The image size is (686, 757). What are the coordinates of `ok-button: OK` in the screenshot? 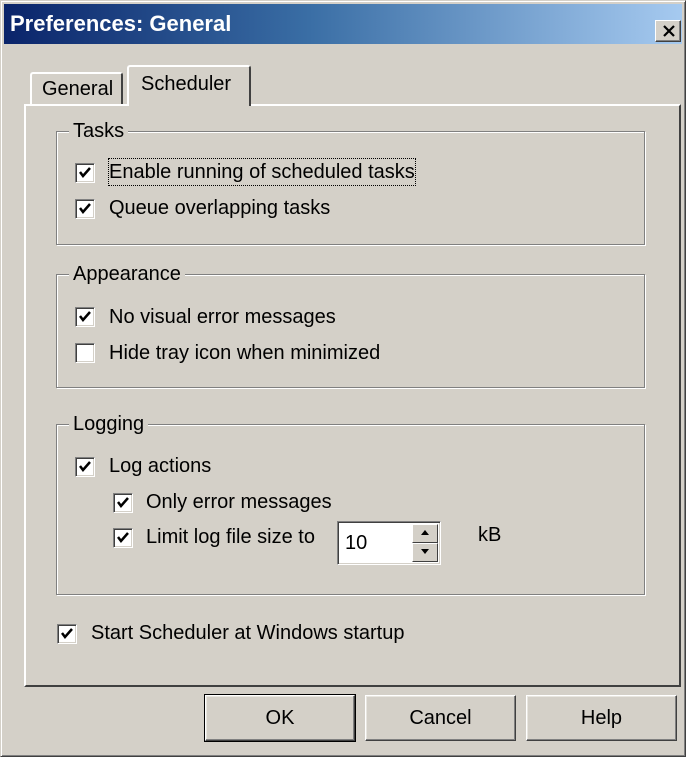 It's located at (280, 718).